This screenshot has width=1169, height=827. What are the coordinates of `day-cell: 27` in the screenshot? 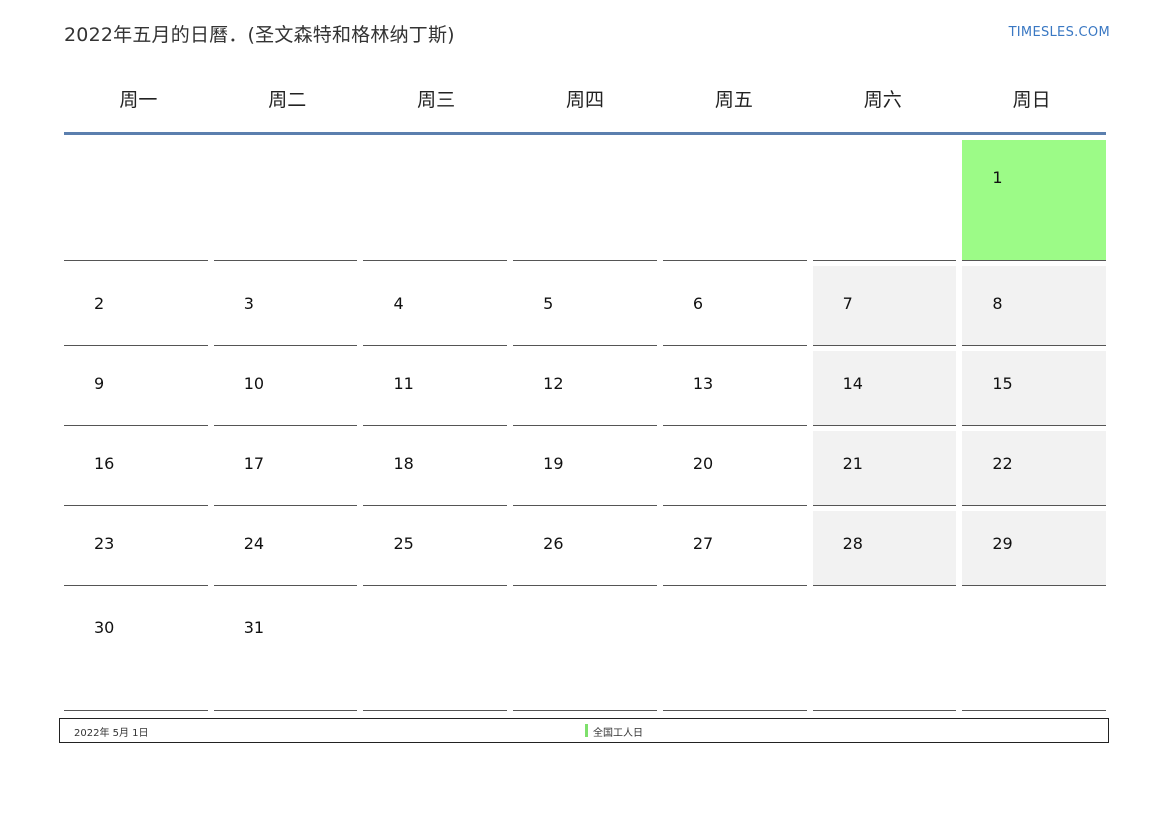 It's located at (734, 548).